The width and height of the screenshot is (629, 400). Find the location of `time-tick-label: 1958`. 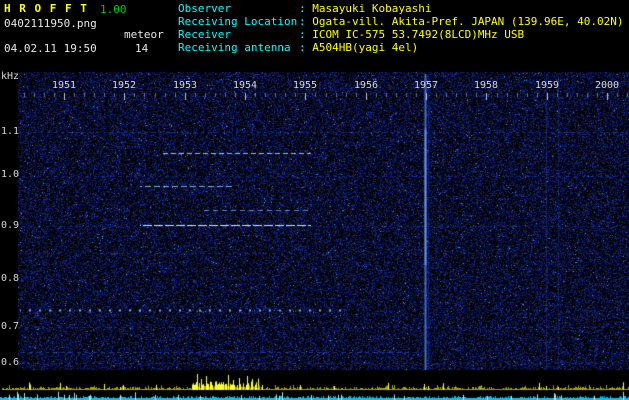

time-tick-label: 1958 is located at coordinates (486, 85).